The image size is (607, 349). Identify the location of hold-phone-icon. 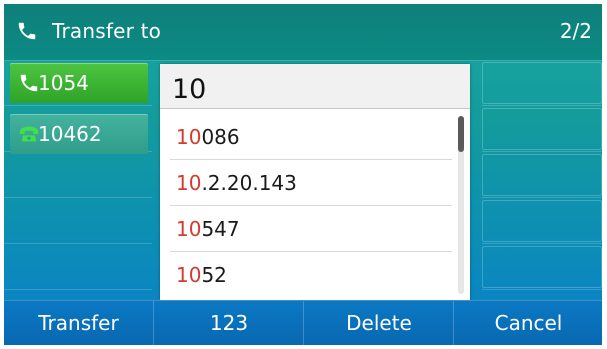
(29, 134).